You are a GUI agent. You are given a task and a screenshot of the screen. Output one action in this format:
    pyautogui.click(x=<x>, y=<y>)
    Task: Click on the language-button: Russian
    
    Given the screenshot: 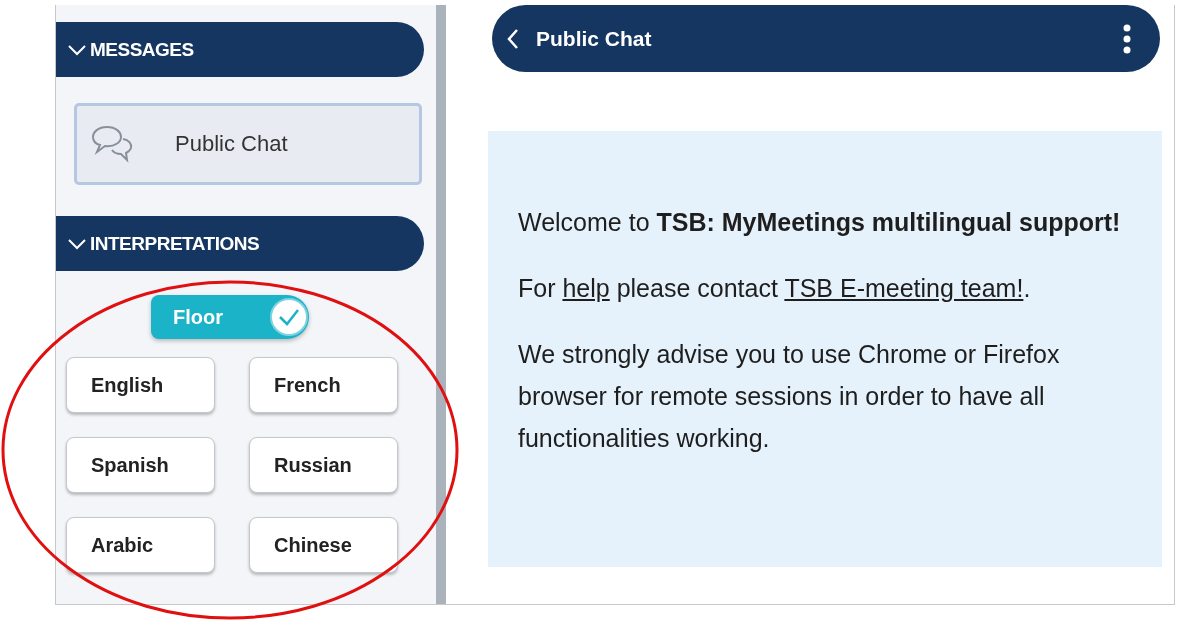 What is the action you would take?
    pyautogui.click(x=323, y=465)
    